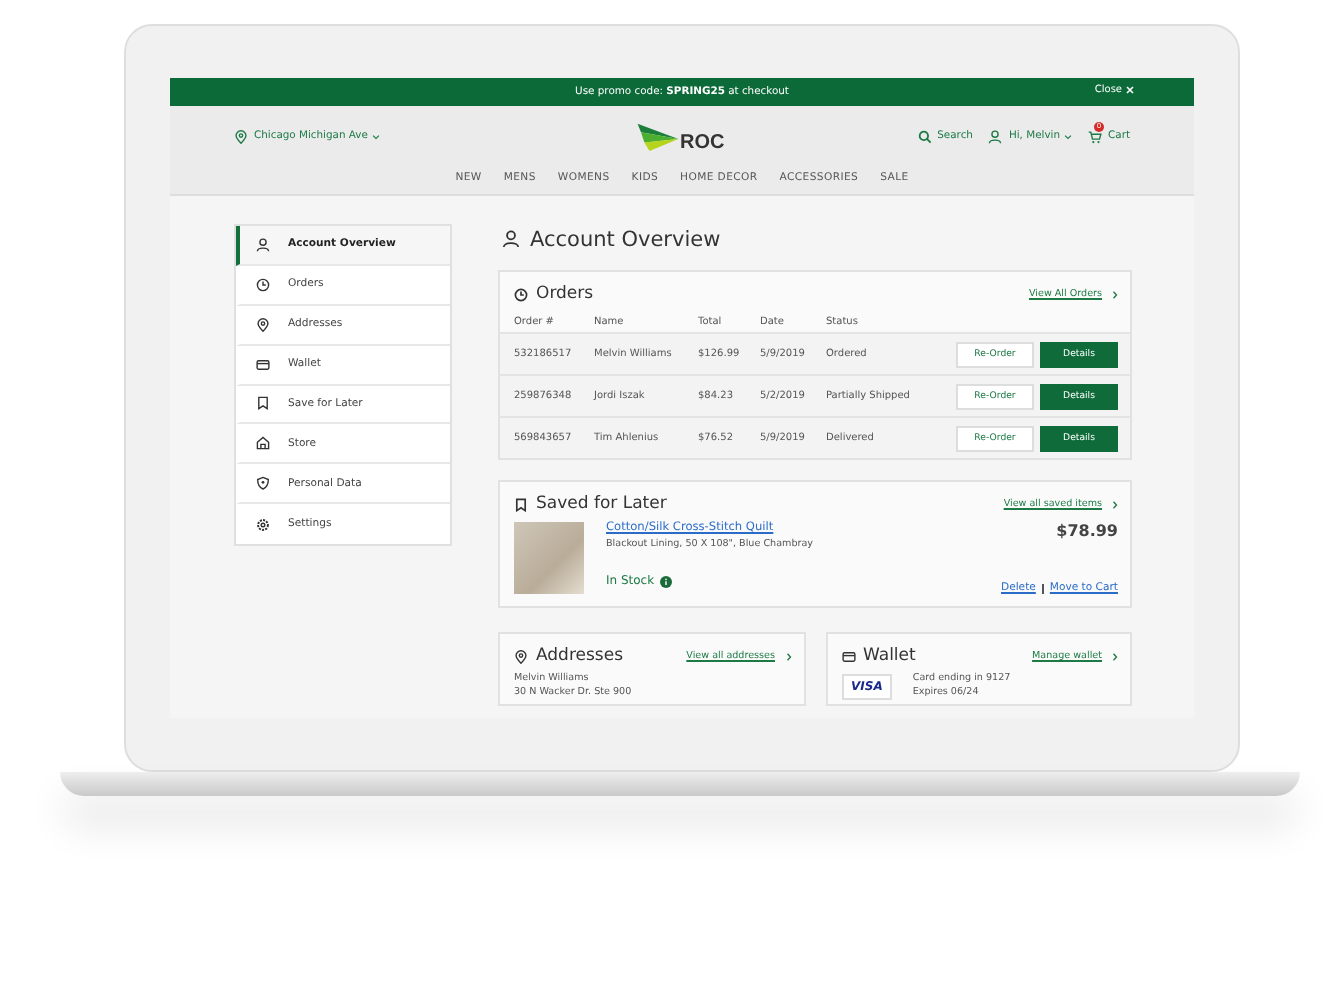  I want to click on info-icon, so click(666, 581).